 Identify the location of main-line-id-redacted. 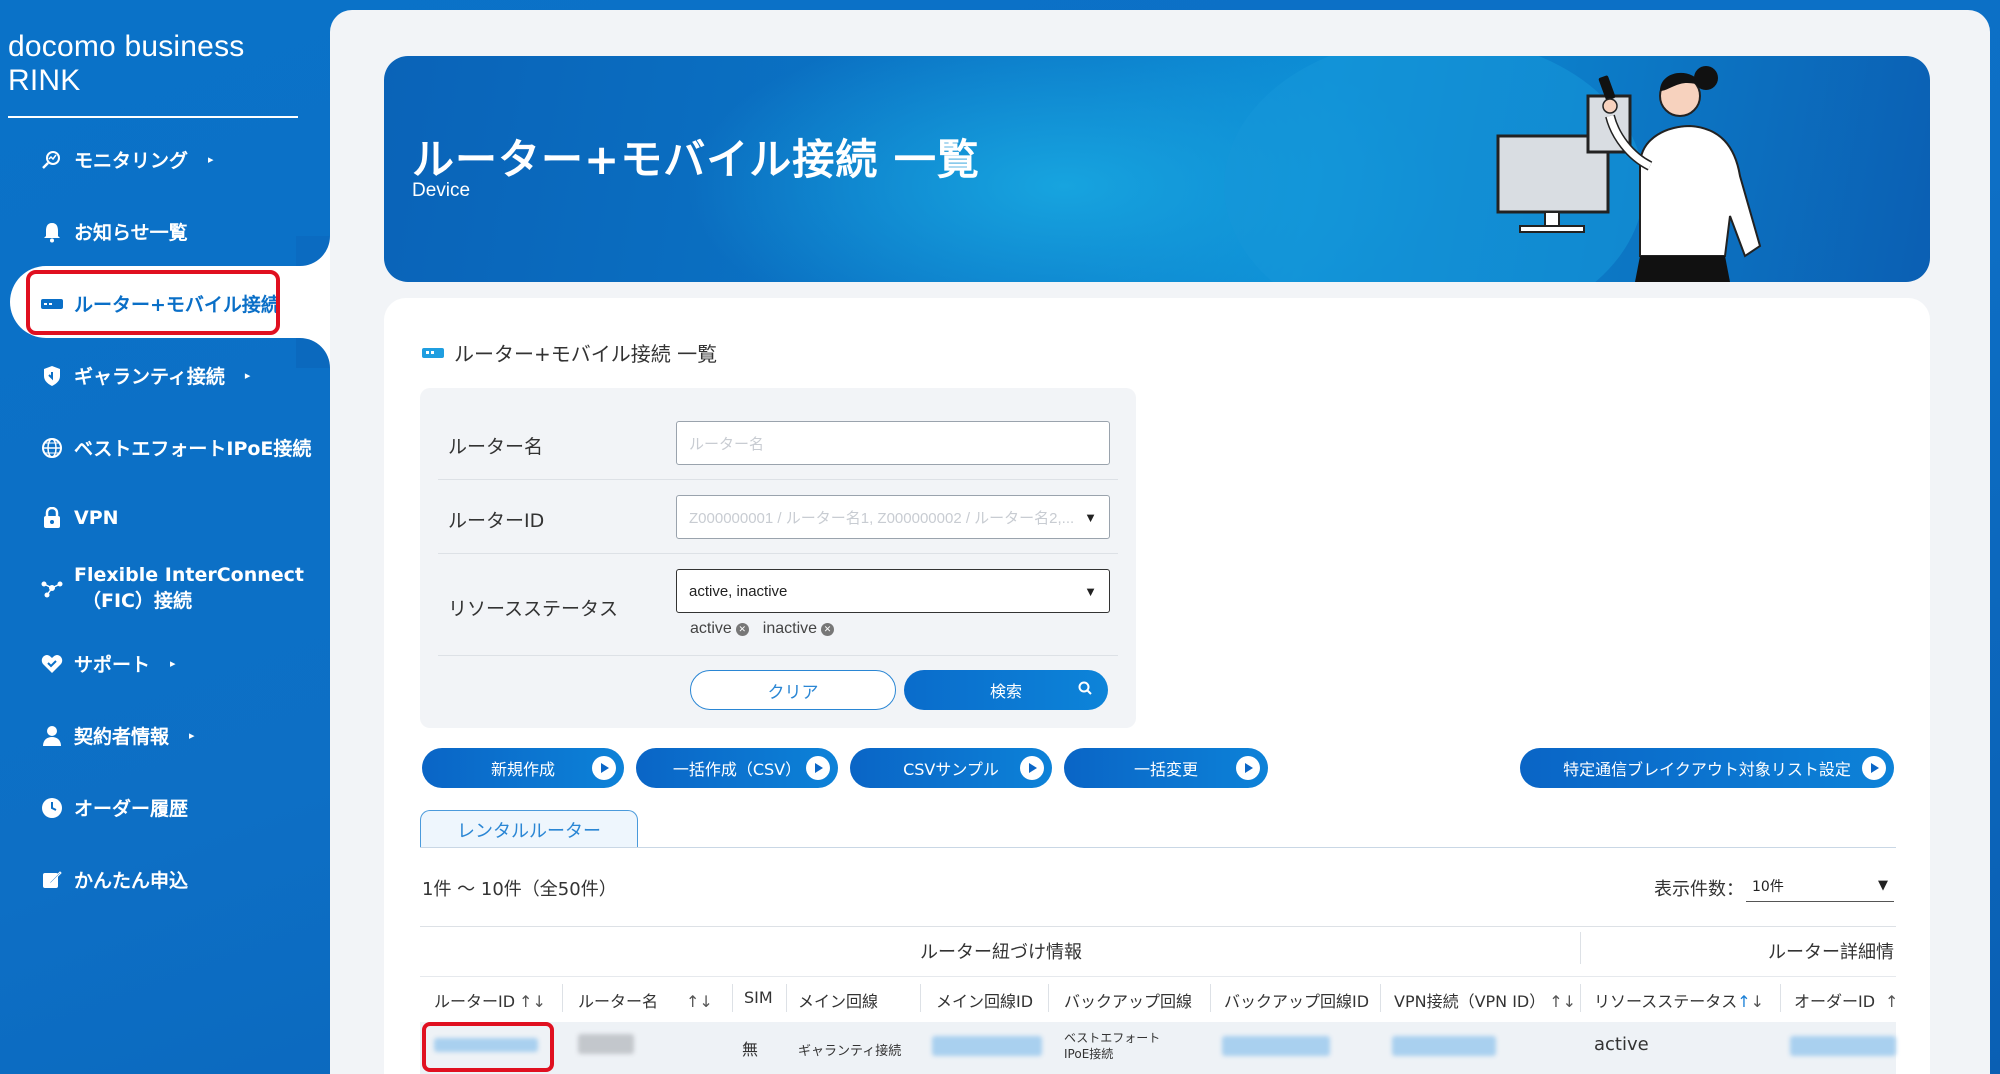
(987, 1046).